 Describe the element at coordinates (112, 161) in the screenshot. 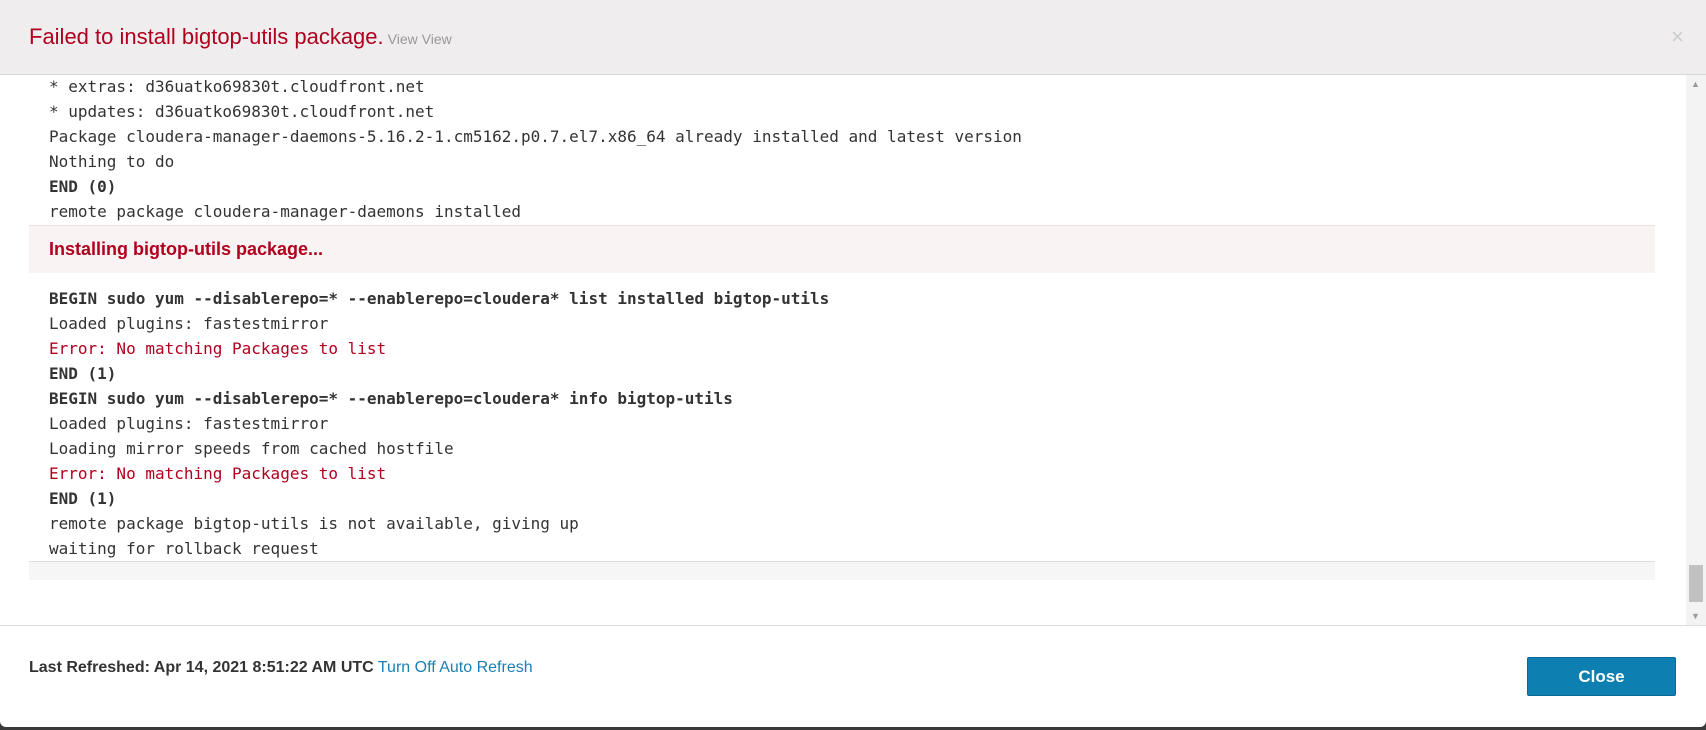

I see `log-line: Nothing to do` at that location.